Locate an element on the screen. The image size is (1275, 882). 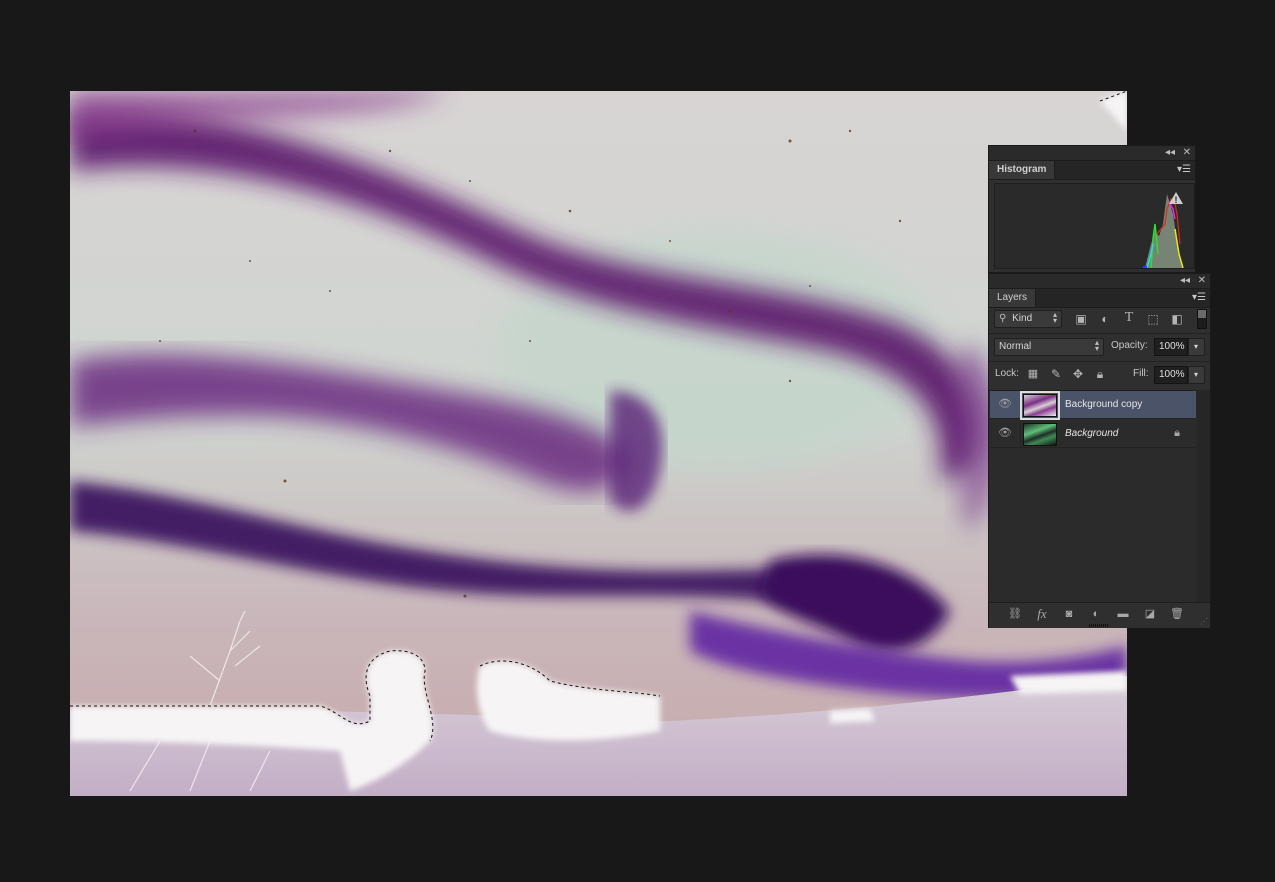
filter-kind-value: Kind is located at coordinates (1022, 318).